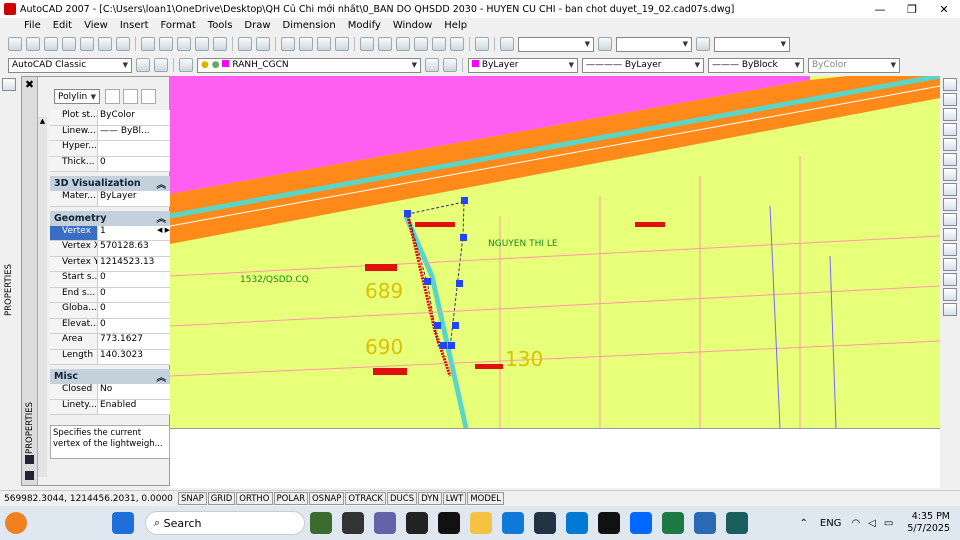  I want to click on palette-scrollbar: ▲, so click(42, 297).